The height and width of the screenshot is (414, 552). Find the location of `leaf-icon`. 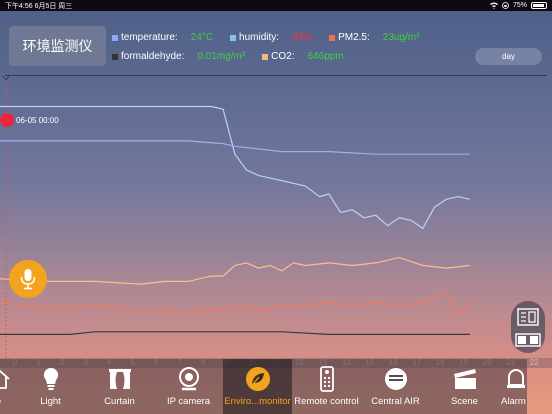

leaf-icon is located at coordinates (258, 379).